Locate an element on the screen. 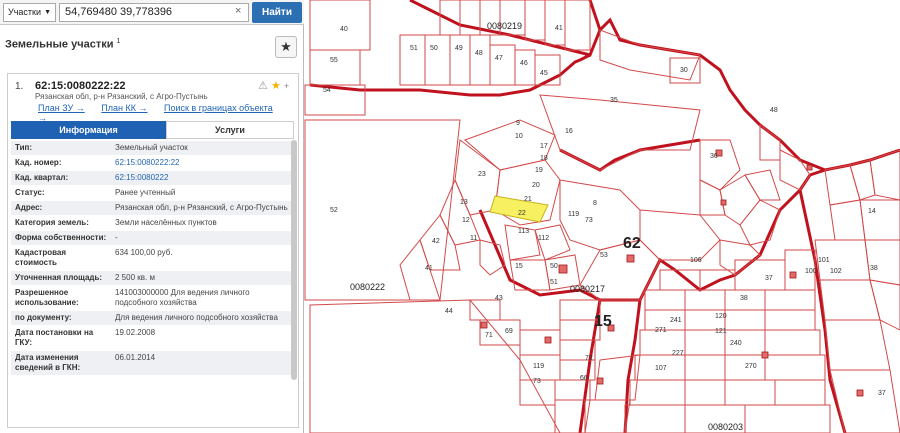  row-key: Форма собственности: is located at coordinates (61, 237).